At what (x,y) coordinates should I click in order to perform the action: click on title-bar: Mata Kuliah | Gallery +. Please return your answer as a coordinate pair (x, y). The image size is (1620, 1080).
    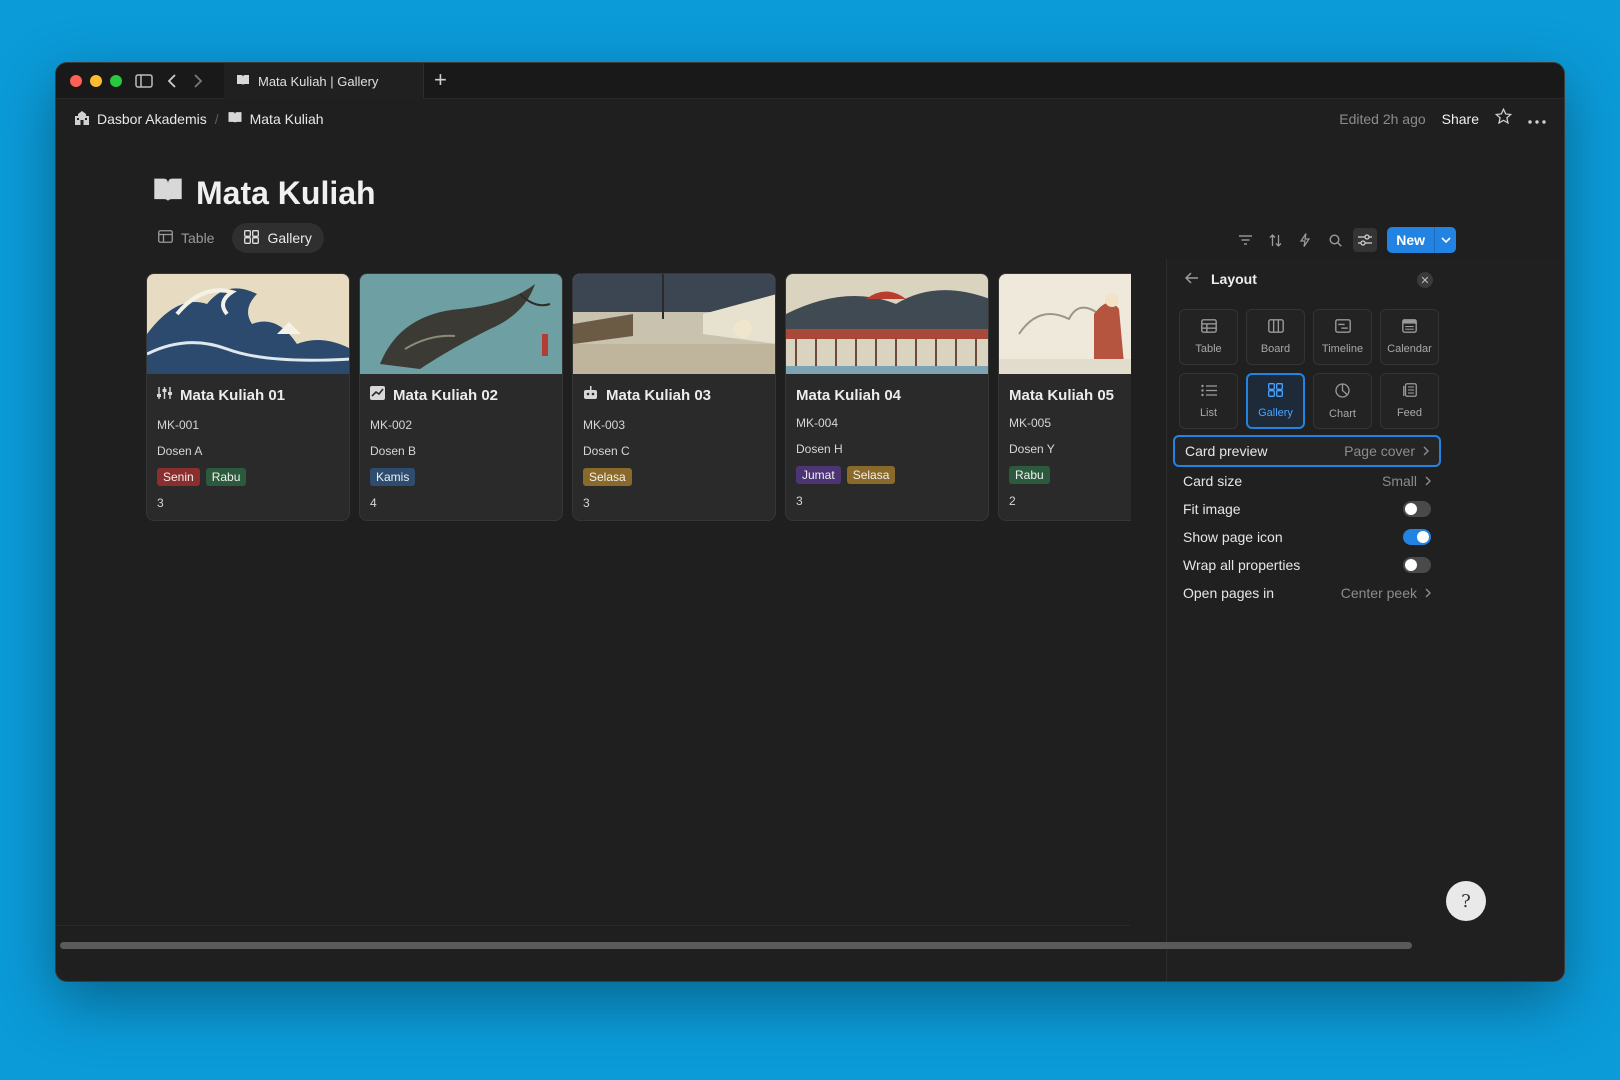
    Looking at the image, I should click on (810, 81).